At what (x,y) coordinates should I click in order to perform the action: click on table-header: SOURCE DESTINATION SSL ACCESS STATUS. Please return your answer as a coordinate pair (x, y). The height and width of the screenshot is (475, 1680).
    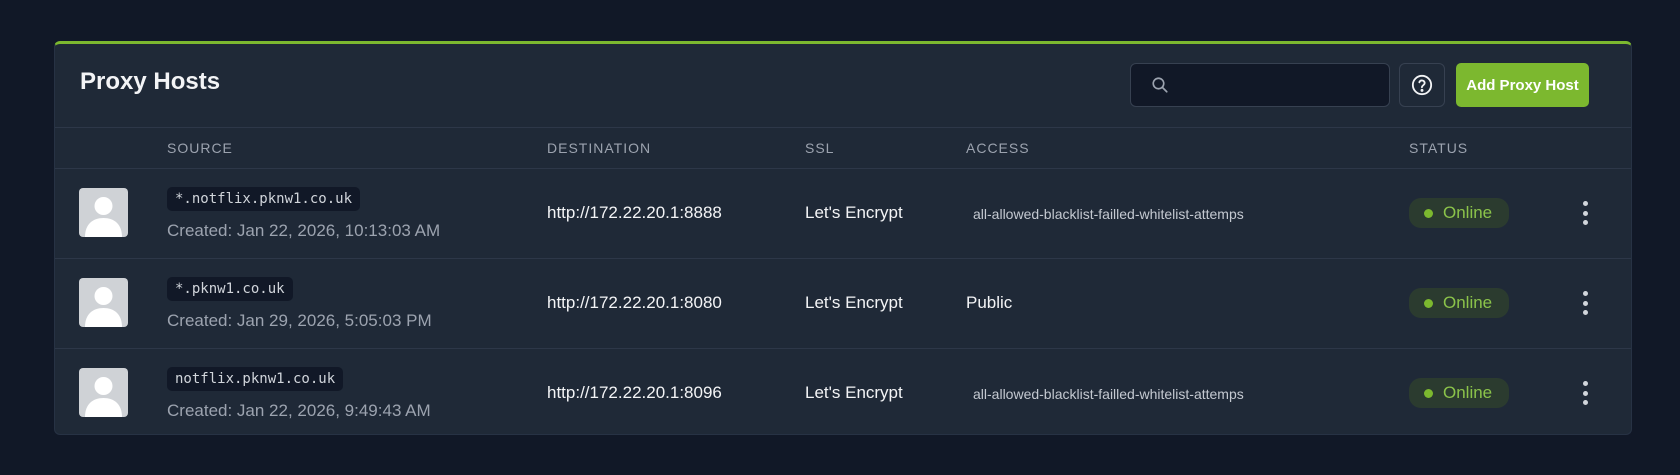
    Looking at the image, I should click on (843, 148).